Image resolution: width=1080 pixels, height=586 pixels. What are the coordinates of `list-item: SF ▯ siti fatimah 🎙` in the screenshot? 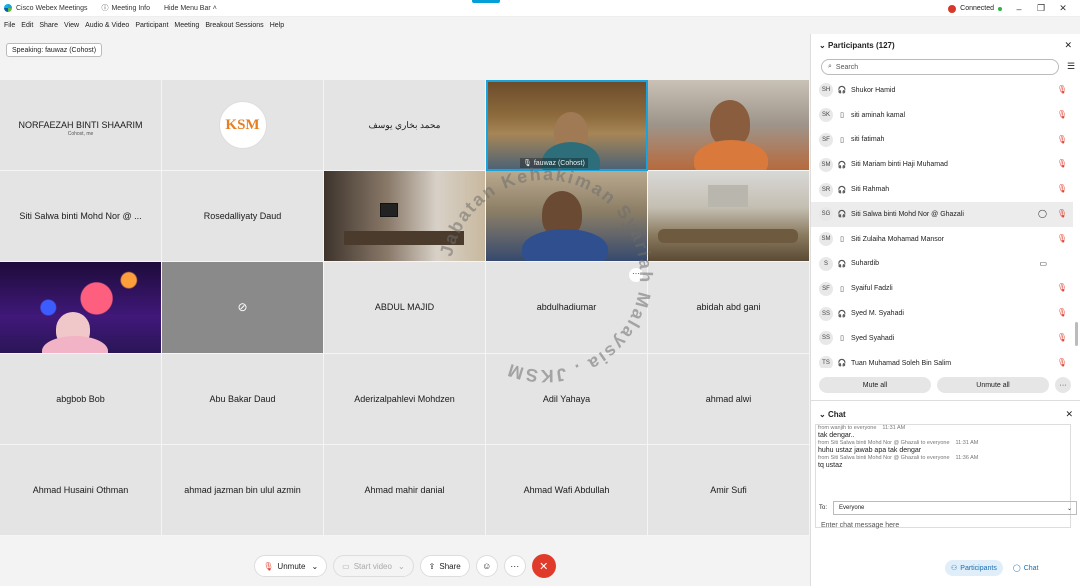 It's located at (942, 140).